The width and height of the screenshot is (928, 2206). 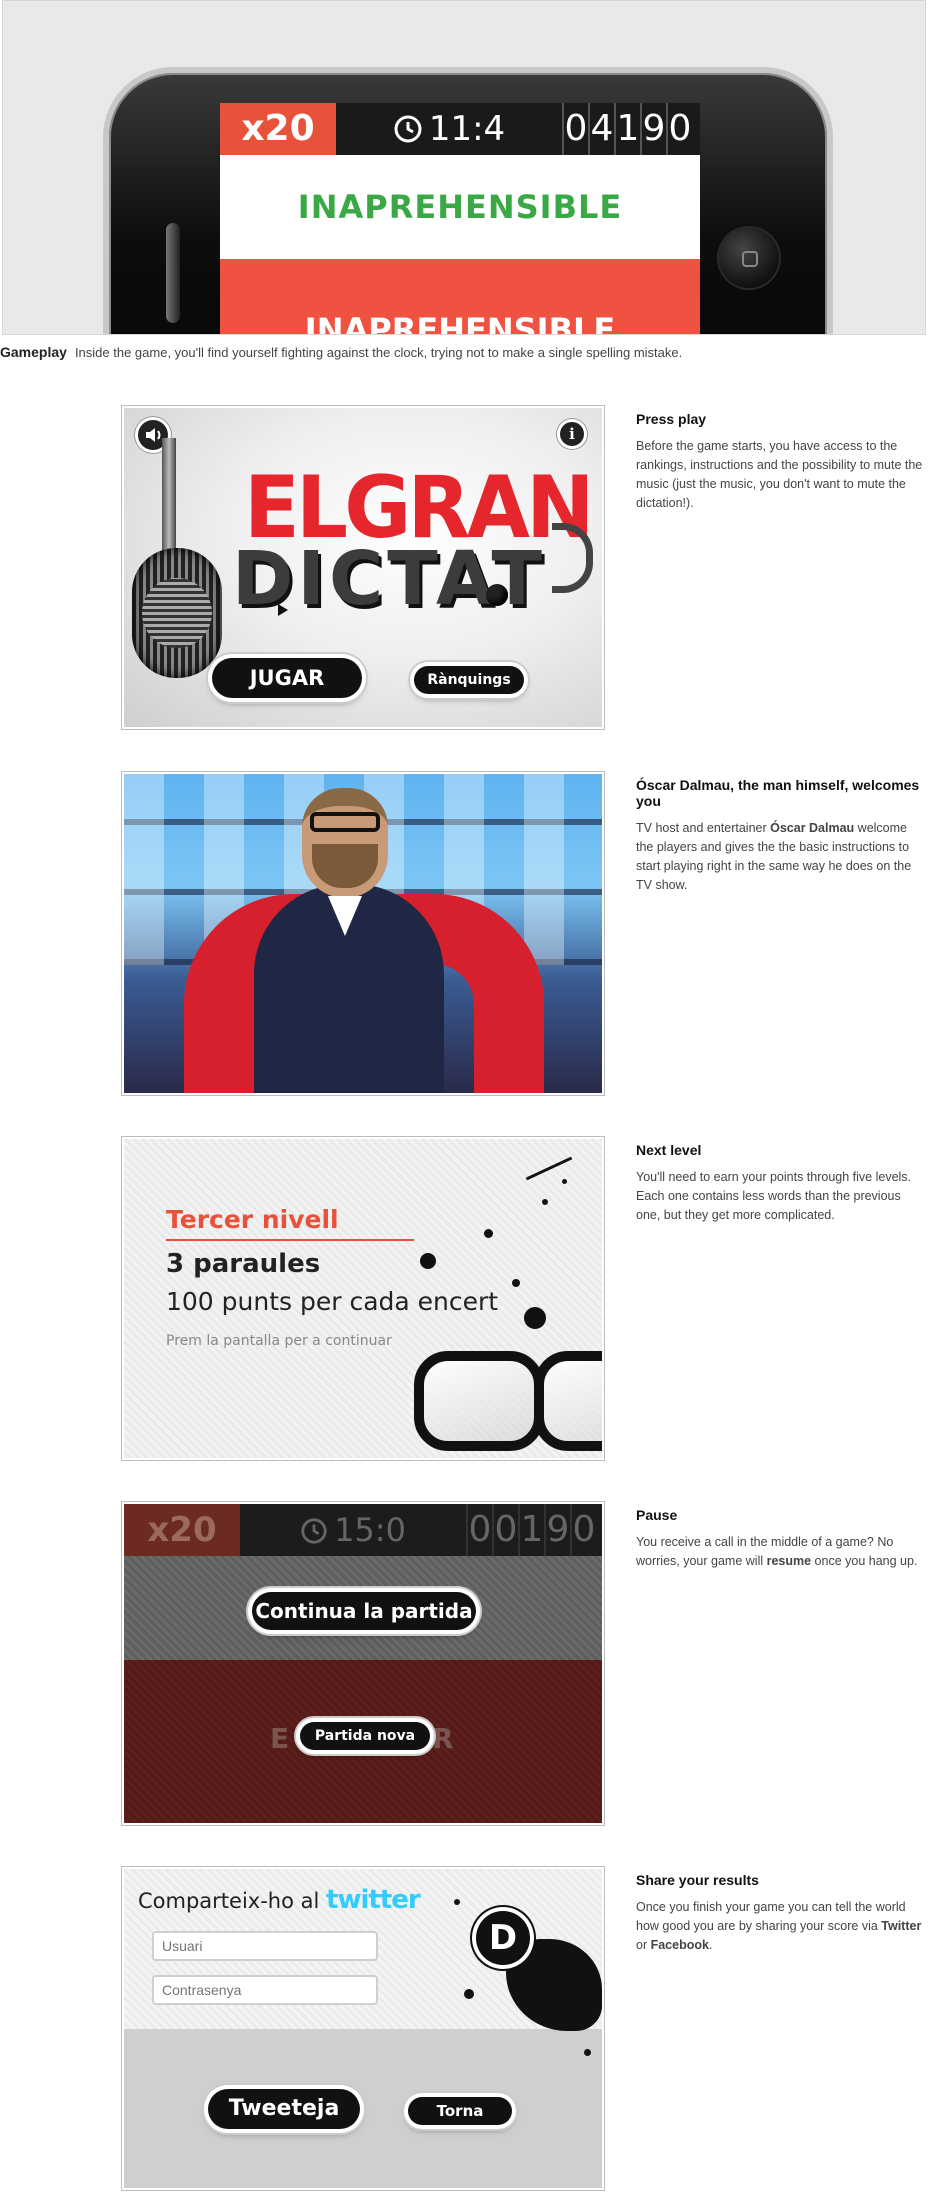 What do you see at coordinates (290, 1240) in the screenshot?
I see `level-underline` at bounding box center [290, 1240].